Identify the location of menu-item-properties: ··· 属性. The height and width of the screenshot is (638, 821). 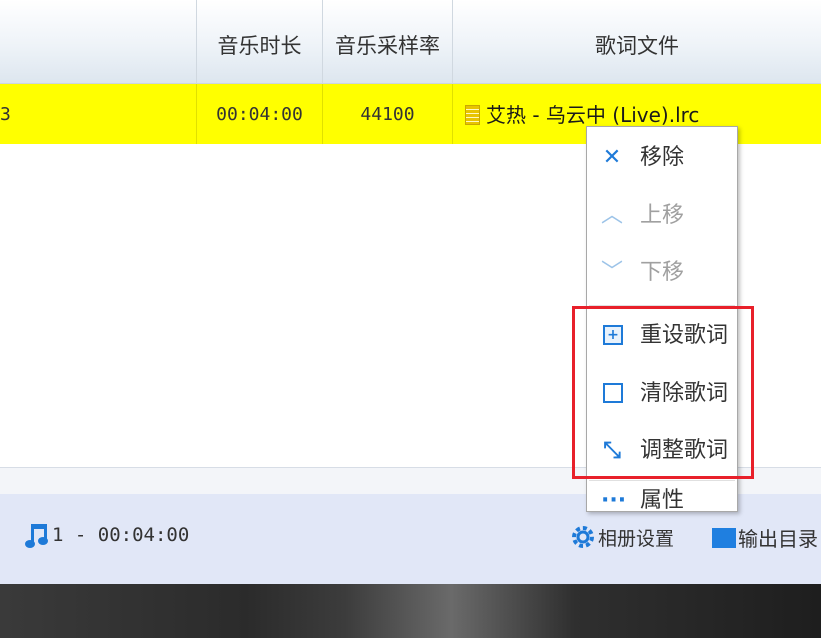
(662, 507).